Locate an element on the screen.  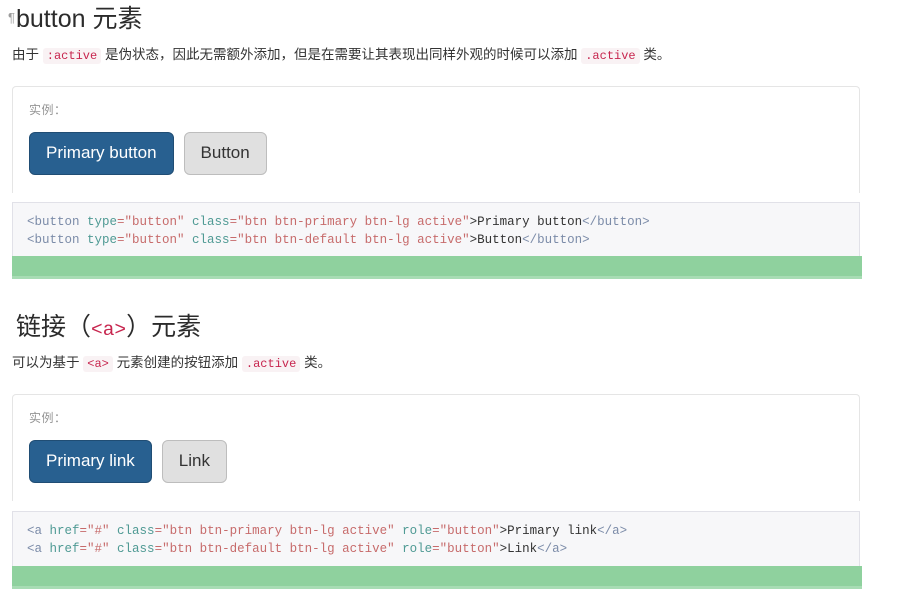
section-lead-anchor: 可以为基于 <a> 元素创建的按钮添加 .active 类。 is located at coordinates (171, 363).